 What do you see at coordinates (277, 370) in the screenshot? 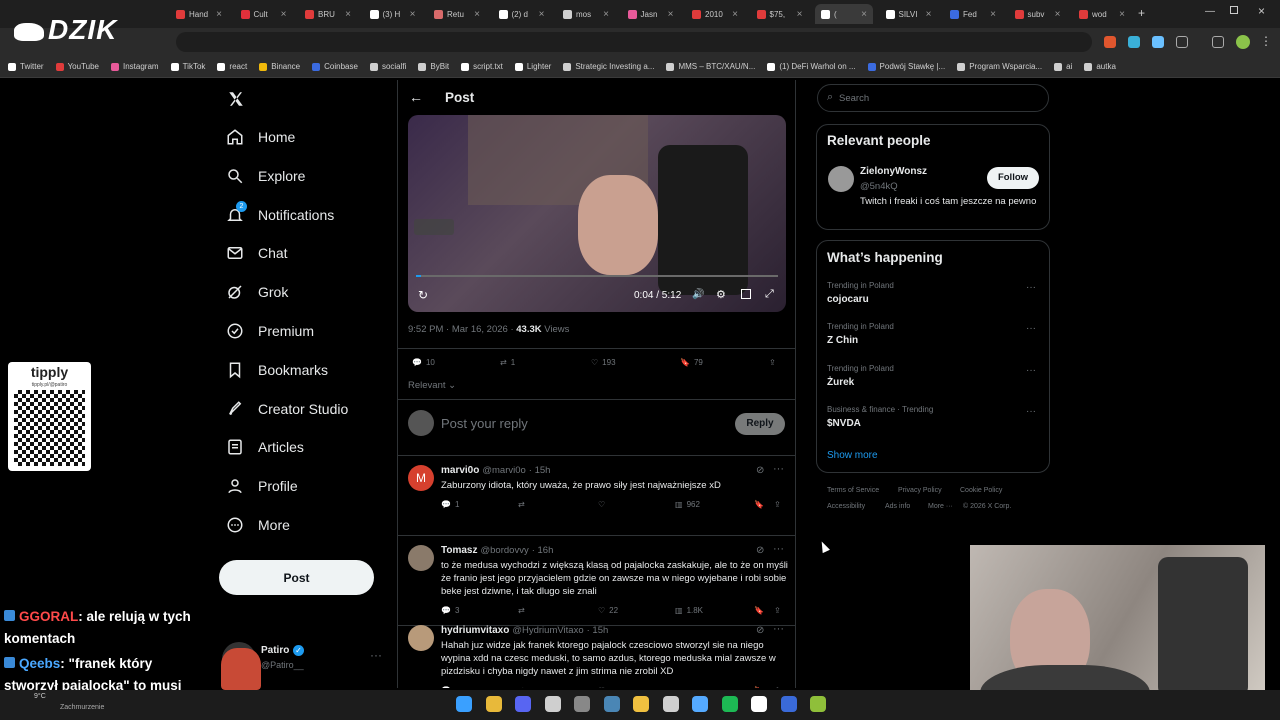
I see `nav-item-bookmarks: Bookmarks` at bounding box center [277, 370].